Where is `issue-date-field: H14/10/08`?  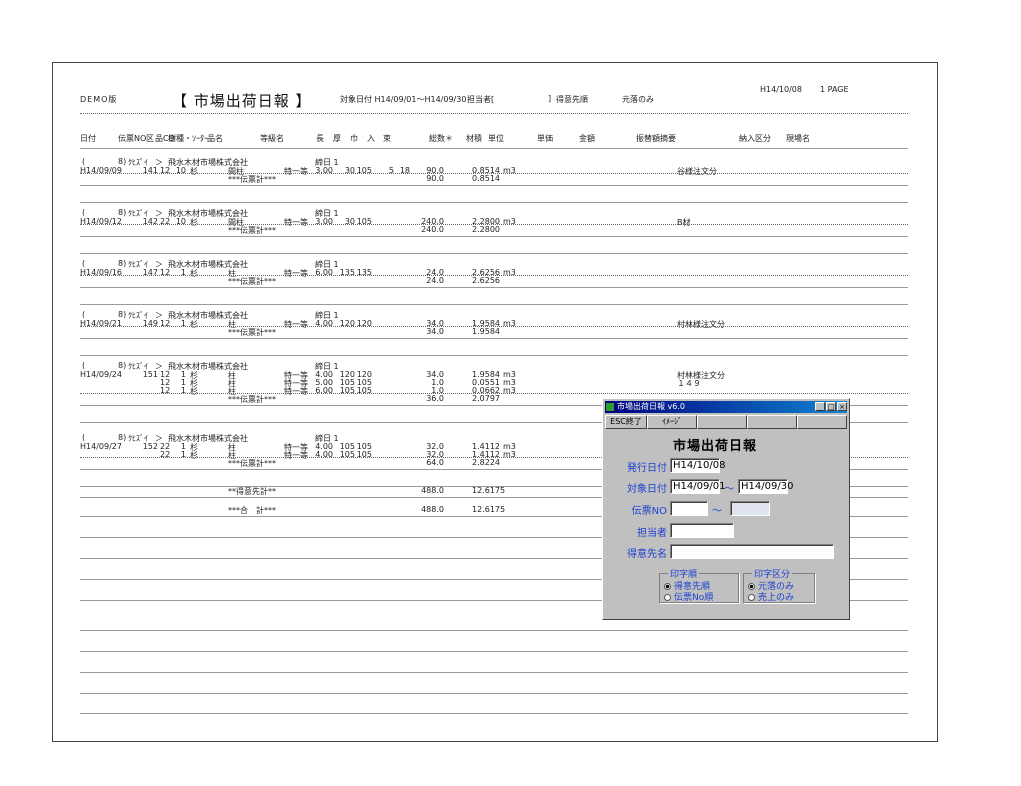
issue-date-field: H14/10/08 is located at coordinates (697, 465).